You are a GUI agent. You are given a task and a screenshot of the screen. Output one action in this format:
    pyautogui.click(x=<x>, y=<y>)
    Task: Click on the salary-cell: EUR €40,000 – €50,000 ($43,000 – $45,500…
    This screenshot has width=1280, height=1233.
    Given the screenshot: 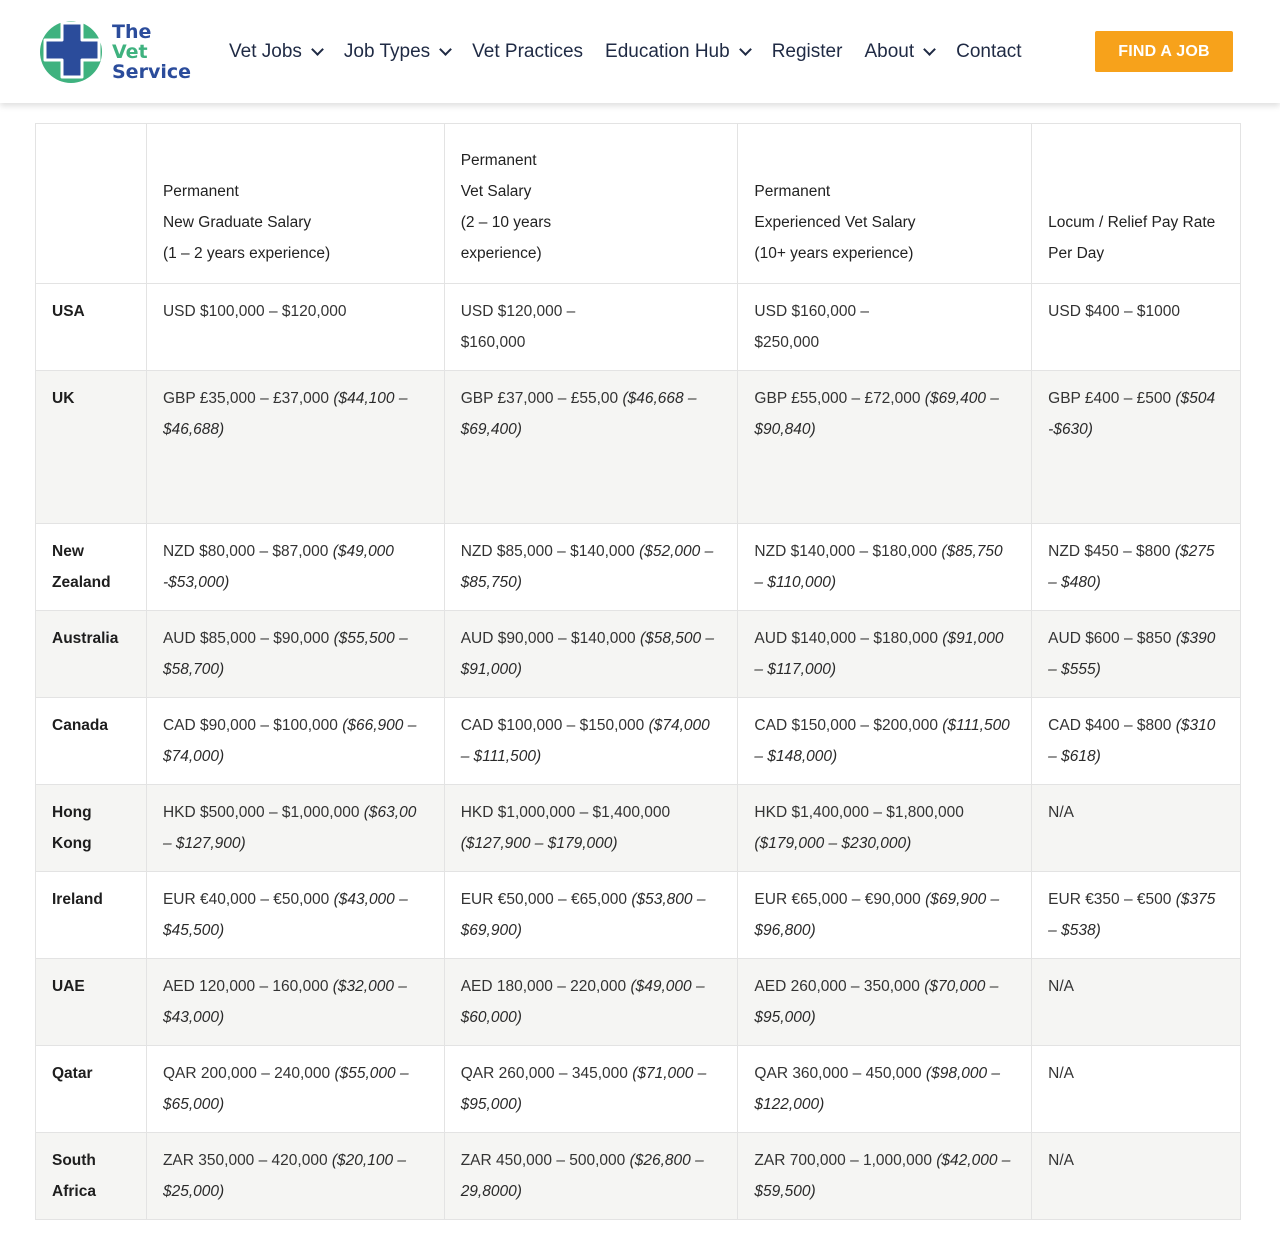 What is the action you would take?
    pyautogui.click(x=295, y=915)
    